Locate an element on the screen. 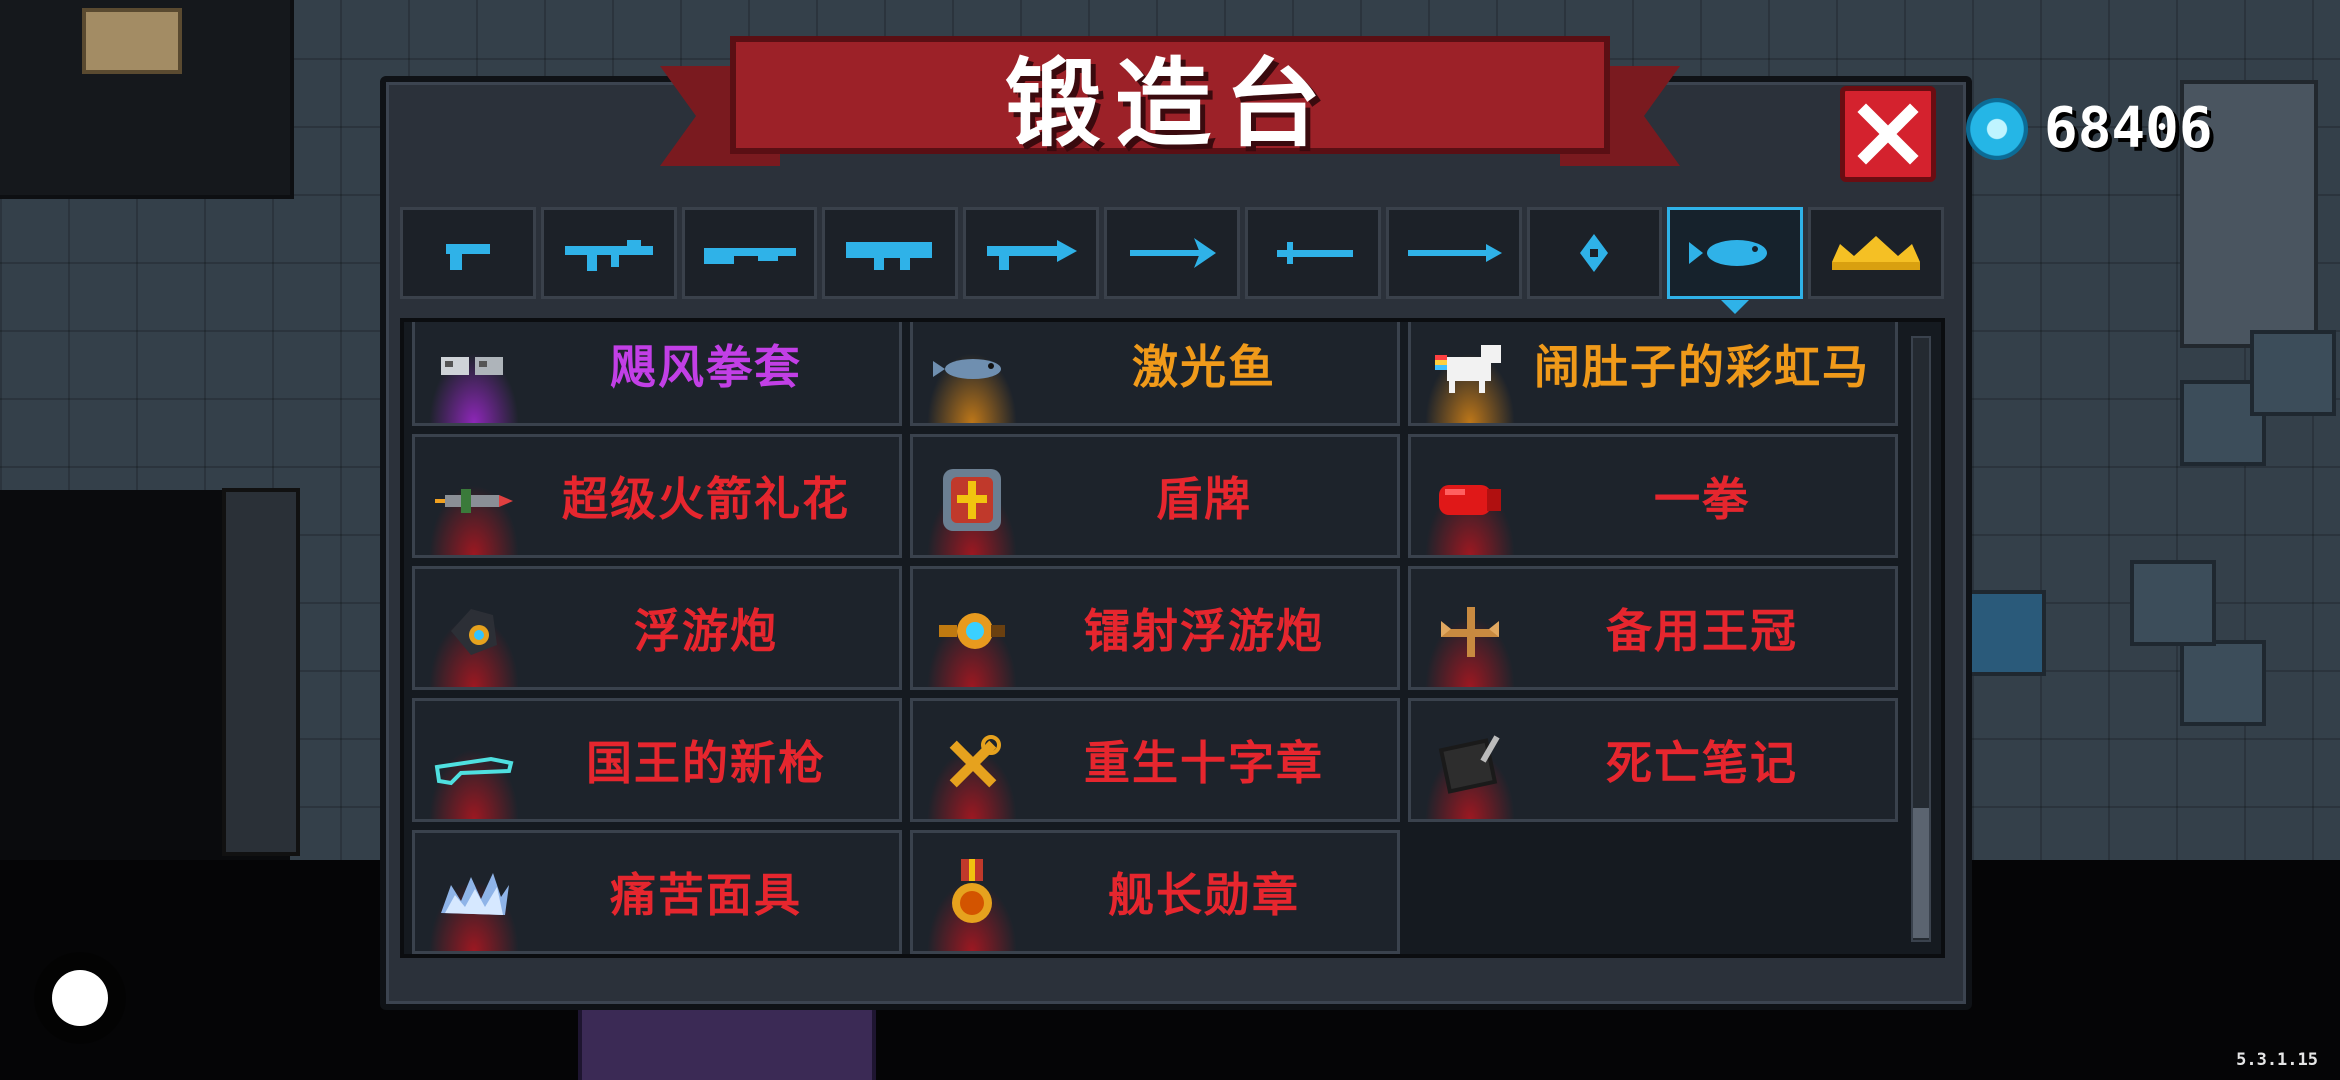 This screenshot has height=1080, width=2340. list-item: 超级火箭礼花 is located at coordinates (657, 496).